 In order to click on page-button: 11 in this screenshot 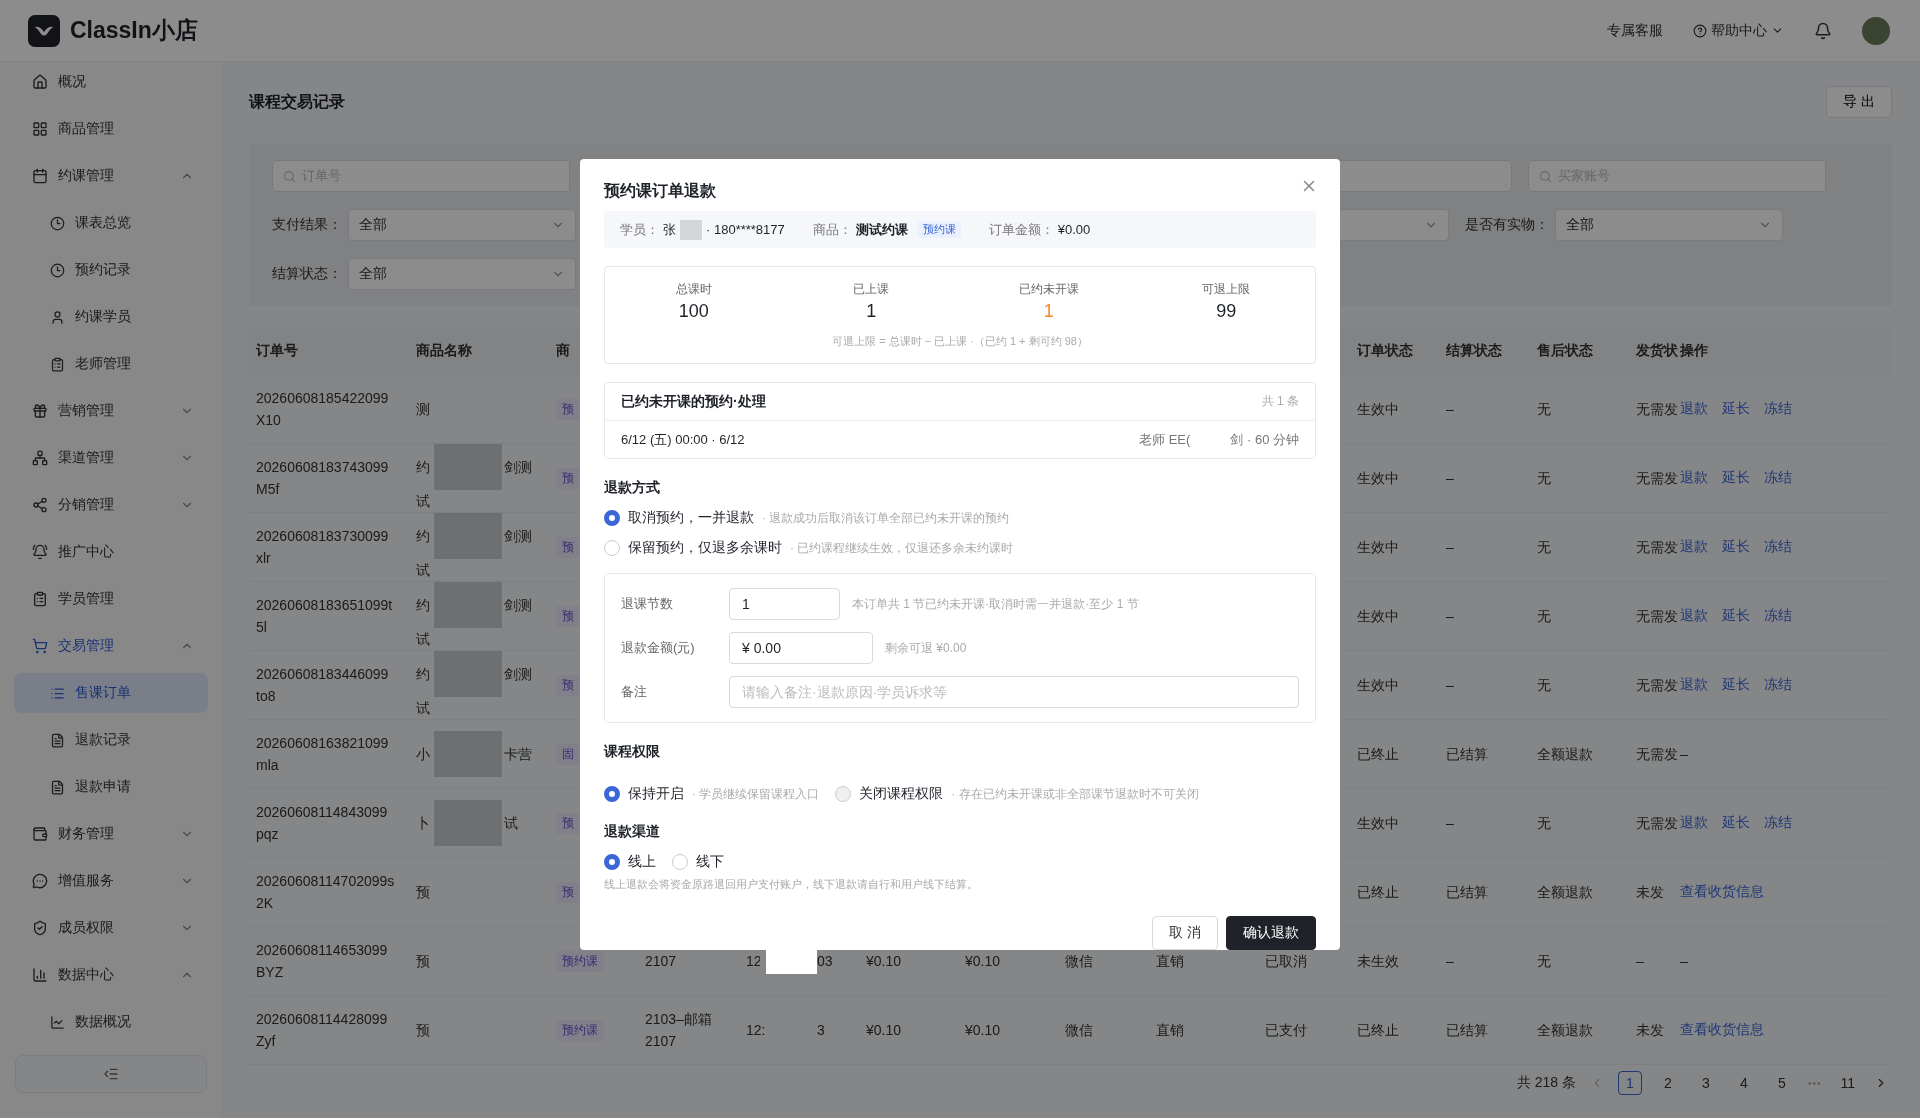, I will do `click(1847, 1083)`.